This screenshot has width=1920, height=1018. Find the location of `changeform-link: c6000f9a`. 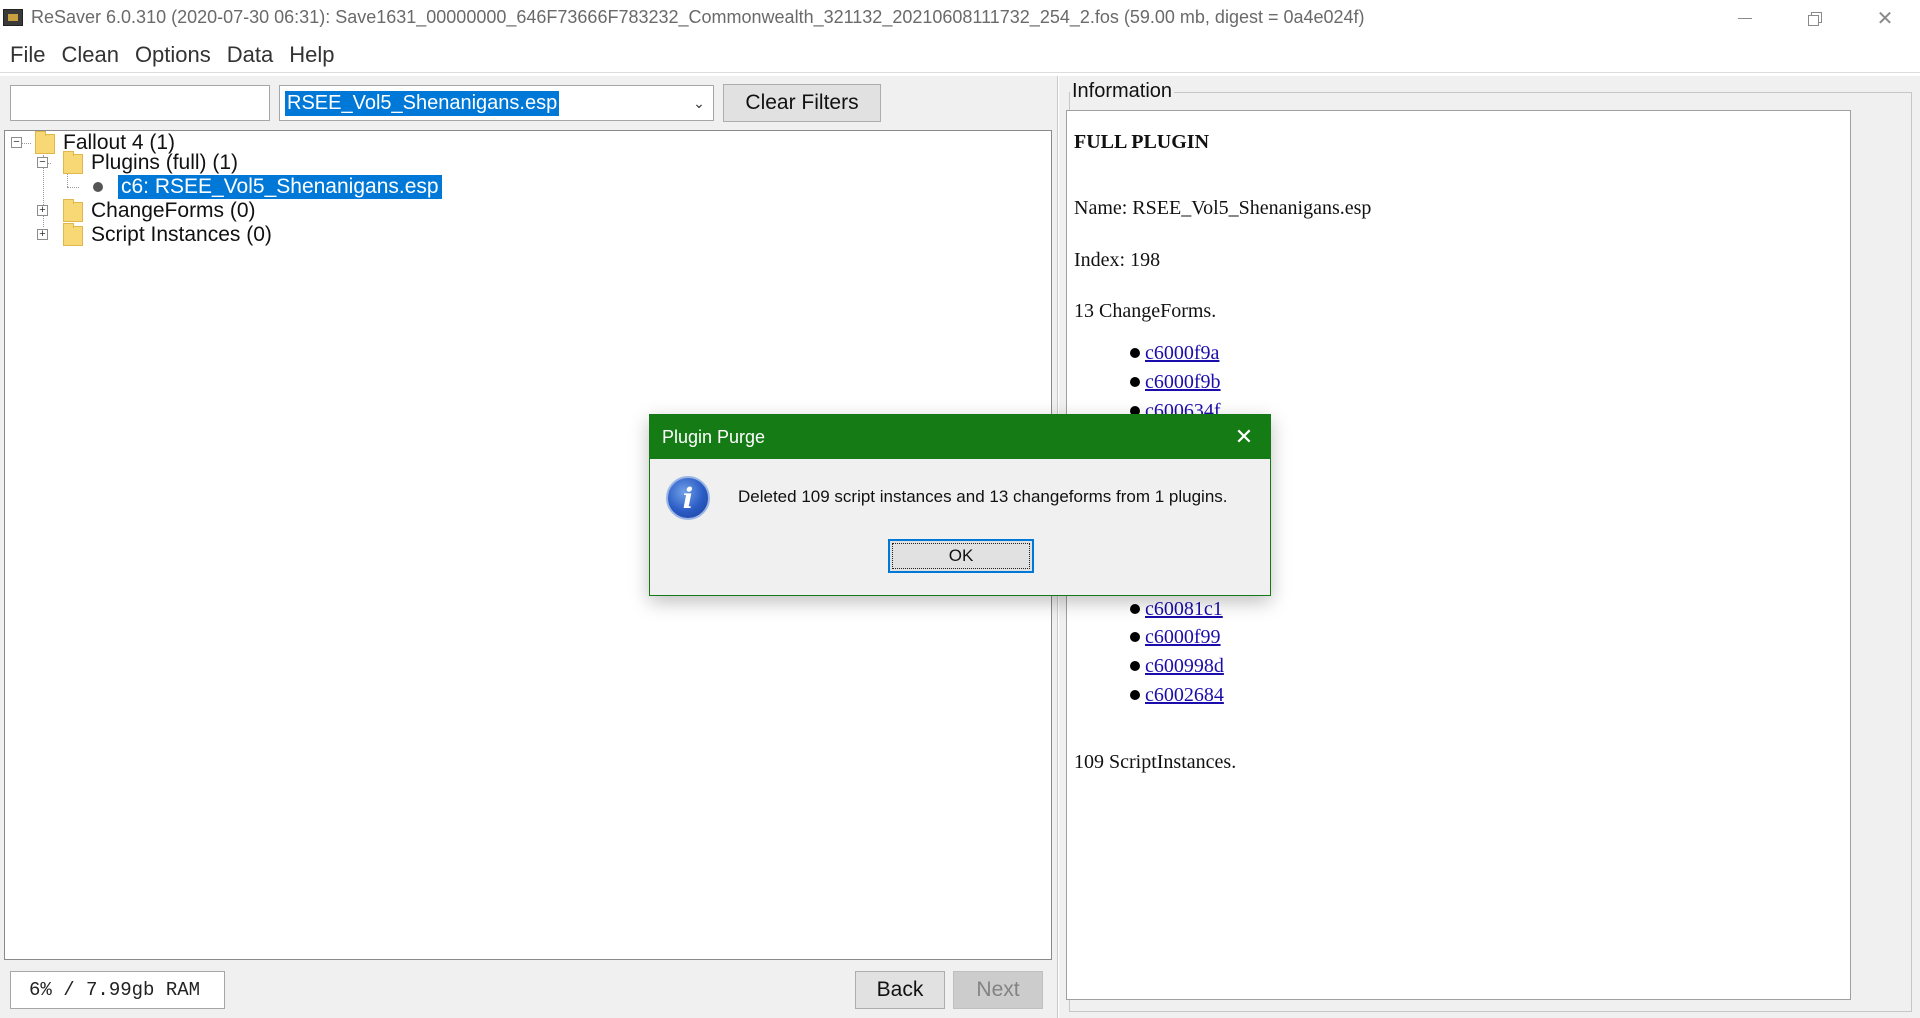

changeform-link: c6000f9a is located at coordinates (1182, 353).